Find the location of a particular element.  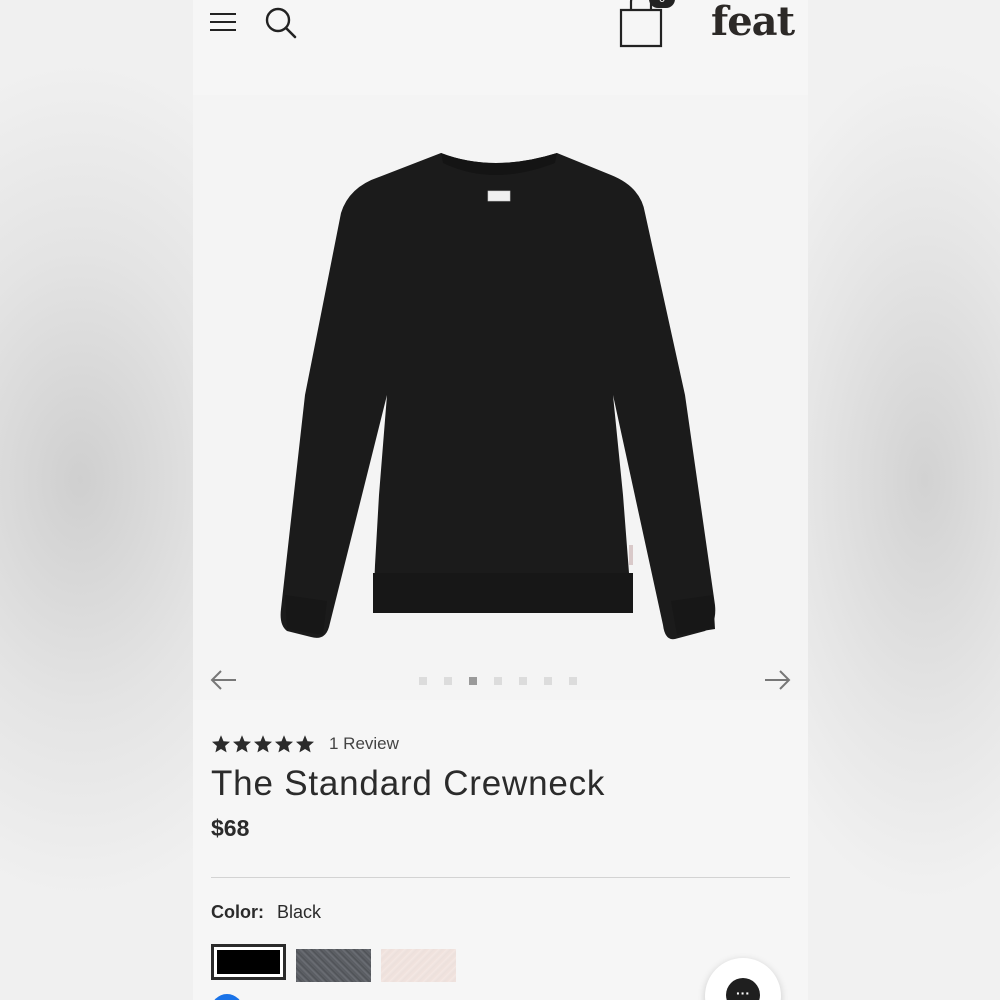

chat-button: ··· is located at coordinates (743, 979).